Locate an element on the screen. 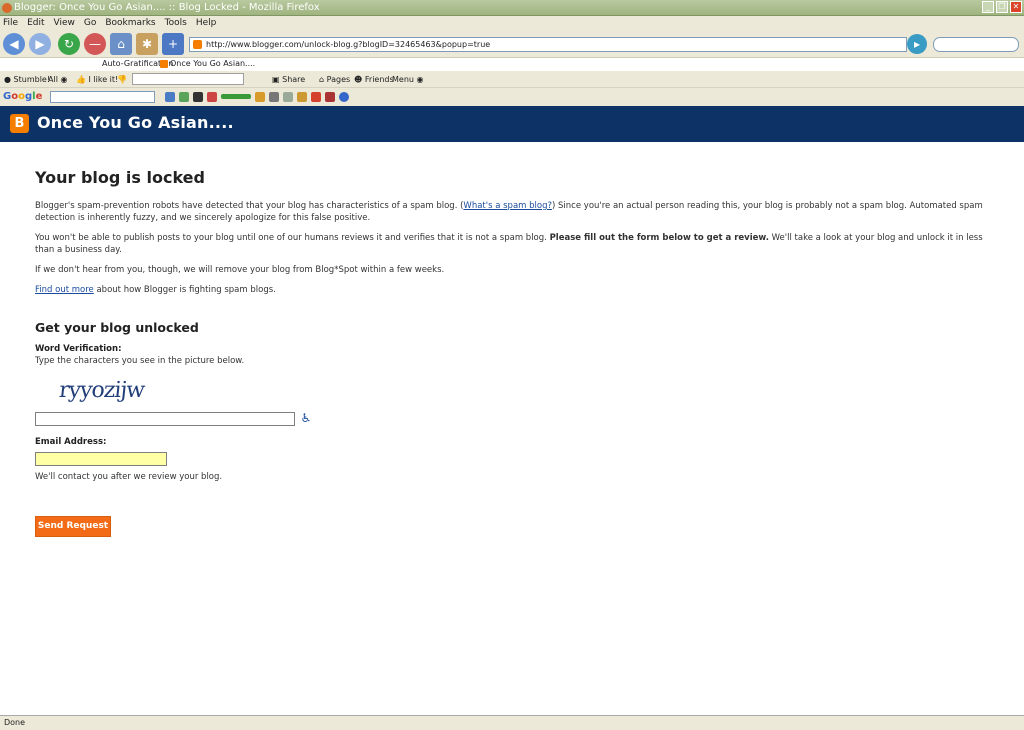  dislike-icon: 👎 is located at coordinates (122, 79).